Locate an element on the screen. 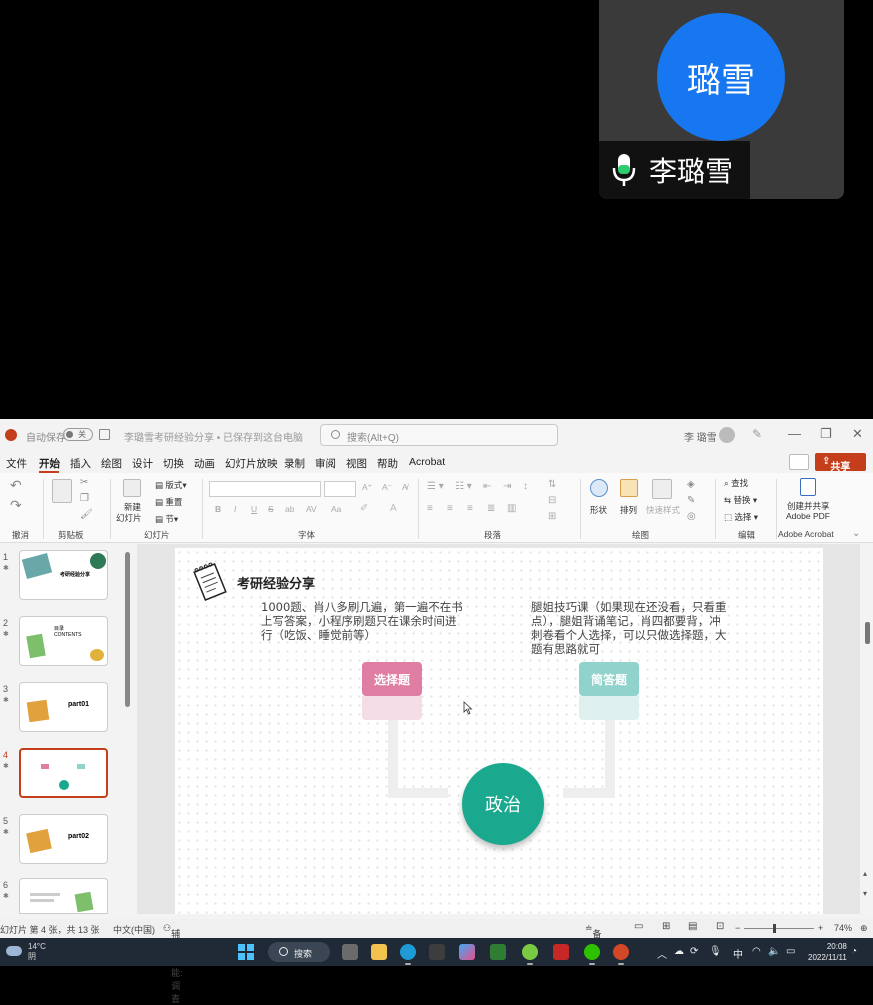  language-status: 中文(中国) is located at coordinates (134, 929).